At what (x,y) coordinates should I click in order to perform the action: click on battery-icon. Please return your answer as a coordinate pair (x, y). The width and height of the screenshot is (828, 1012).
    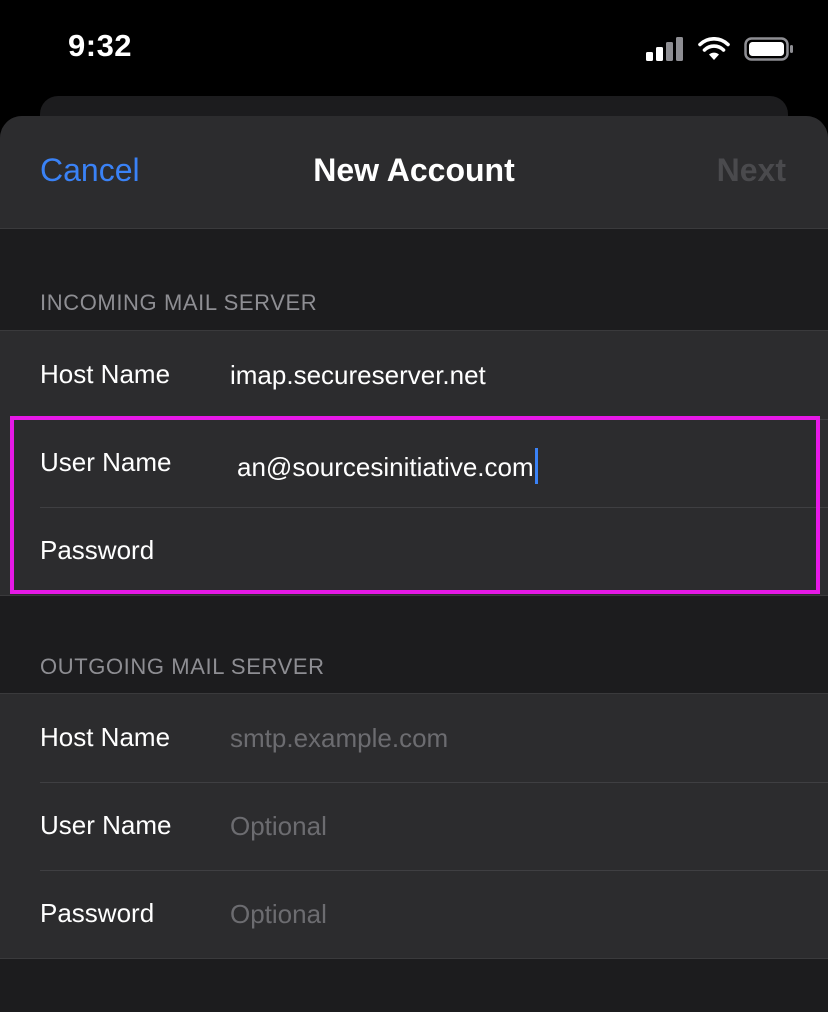
    Looking at the image, I should click on (768, 49).